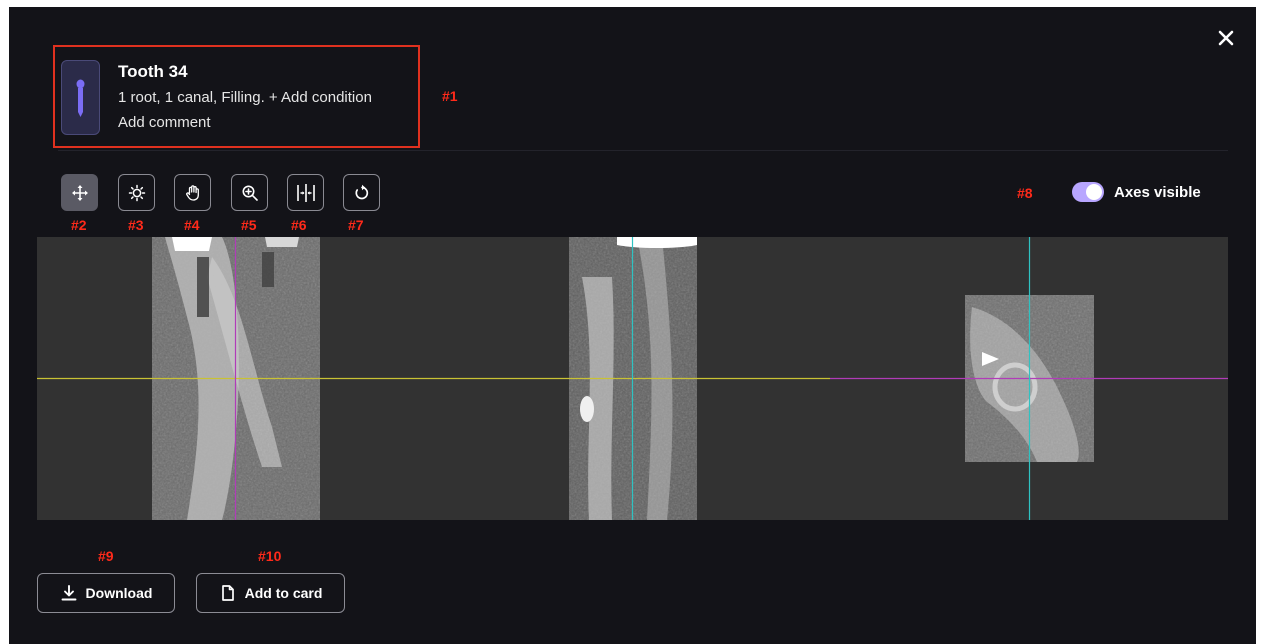  Describe the element at coordinates (227, 593) in the screenshot. I see `document-icon` at that location.